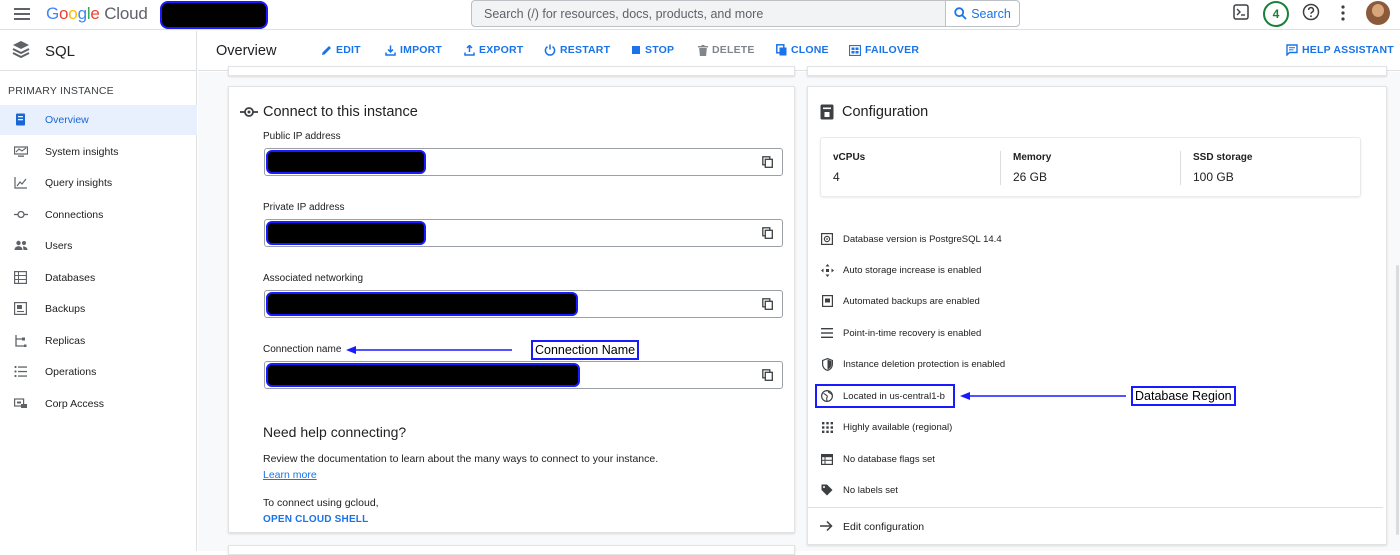 The image size is (1400, 555). Describe the element at coordinates (98, 51) in the screenshot. I see `product-header: SQL` at that location.